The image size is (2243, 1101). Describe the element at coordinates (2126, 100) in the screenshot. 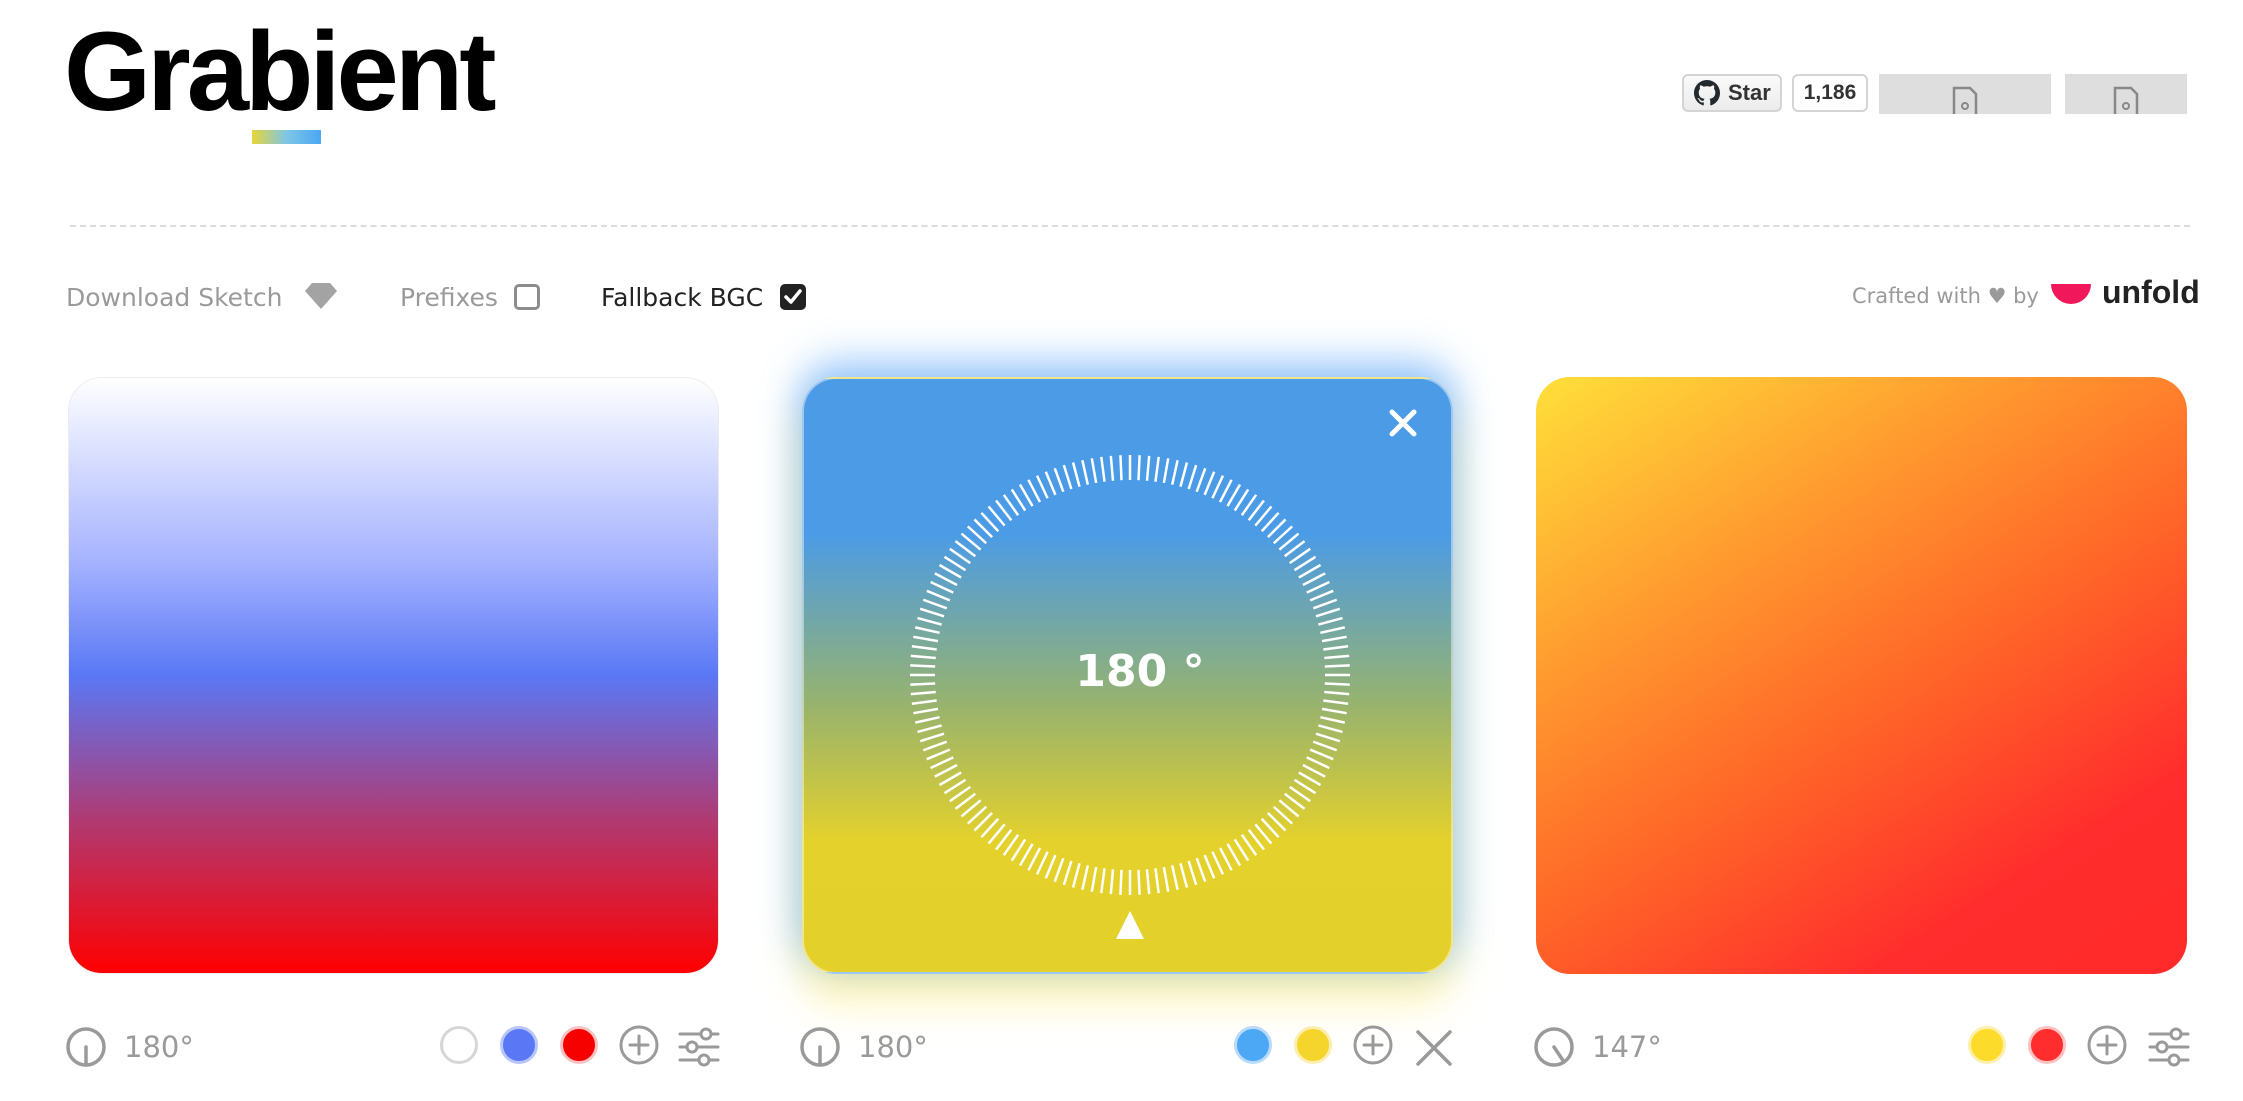

I see `broken-image-icon` at that location.